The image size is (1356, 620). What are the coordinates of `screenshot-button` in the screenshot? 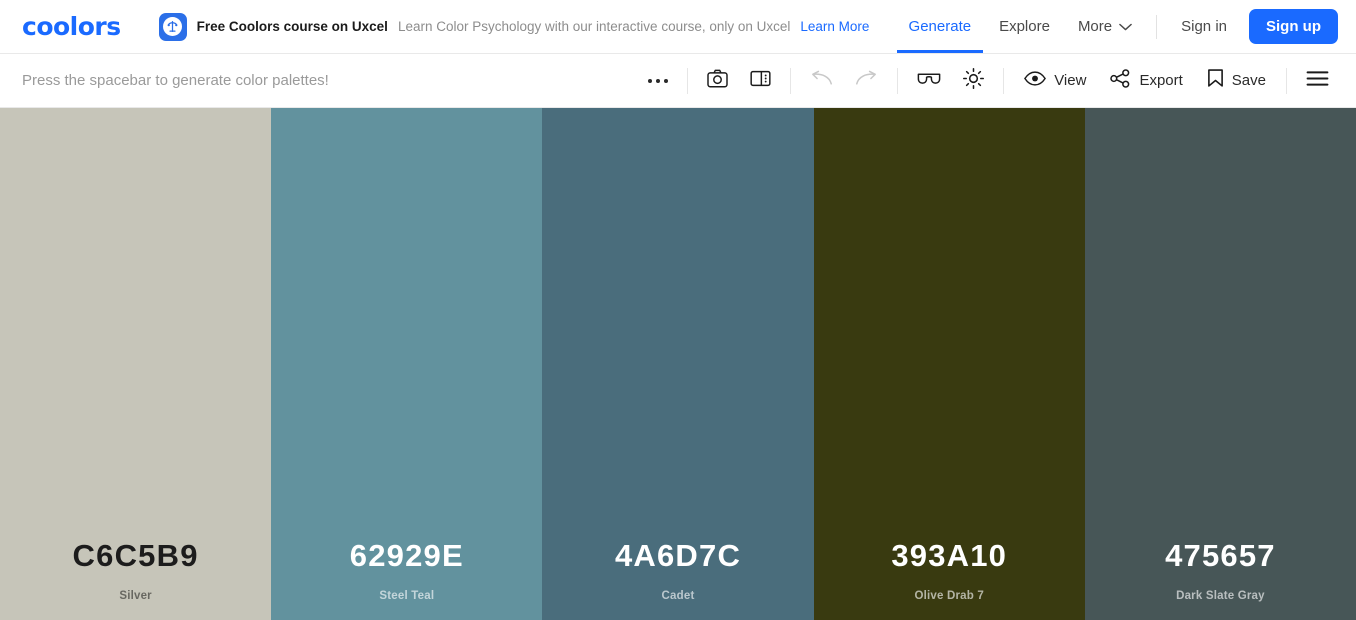 It's located at (717, 81).